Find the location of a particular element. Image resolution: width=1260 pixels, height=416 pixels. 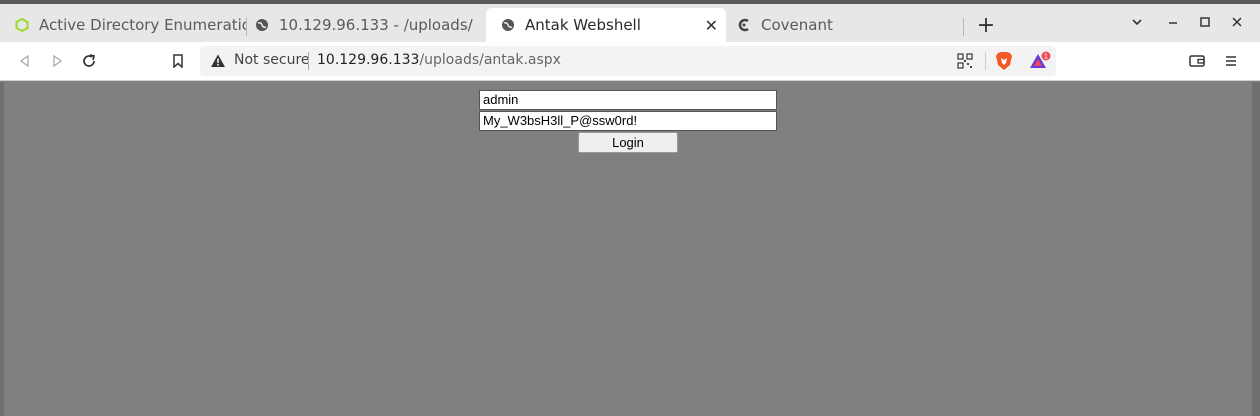

forward-button is located at coordinates (57, 61).